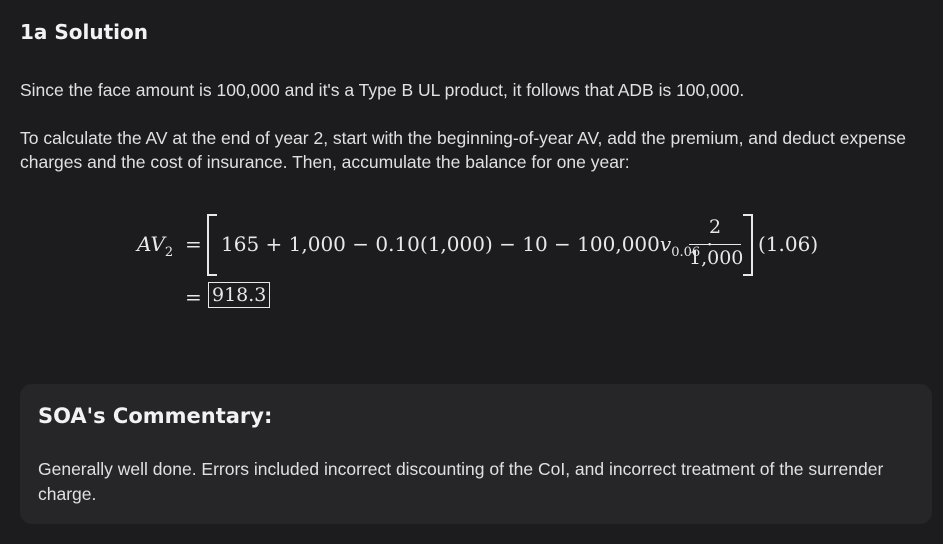  I want to click on accumulation-factor: (1.06), so click(788, 244).